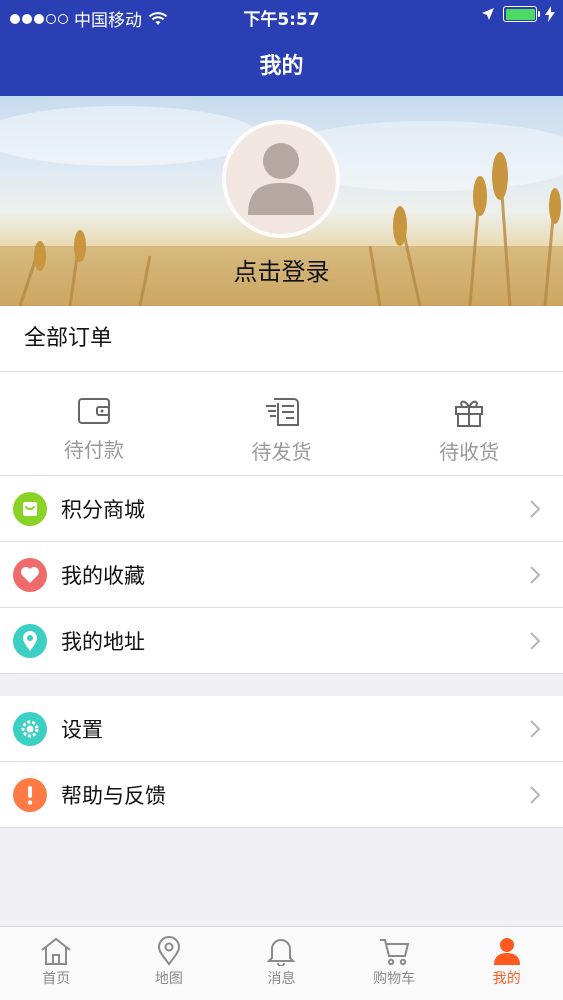 The width and height of the screenshot is (563, 1000). What do you see at coordinates (281, 48) in the screenshot?
I see `top-bar: 中国移动 下午5:57 我的` at bounding box center [281, 48].